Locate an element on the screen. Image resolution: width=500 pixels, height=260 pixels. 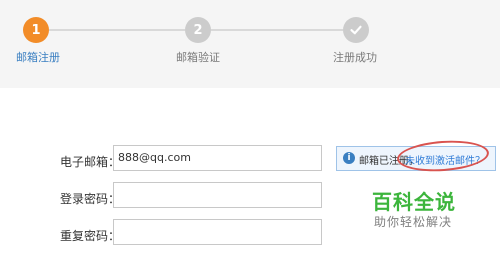
info-icon: i is located at coordinates (349, 158).